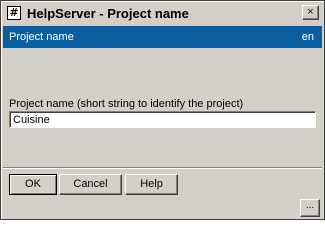 This screenshot has width=325, height=240. I want to click on app-icon: #, so click(14, 13).